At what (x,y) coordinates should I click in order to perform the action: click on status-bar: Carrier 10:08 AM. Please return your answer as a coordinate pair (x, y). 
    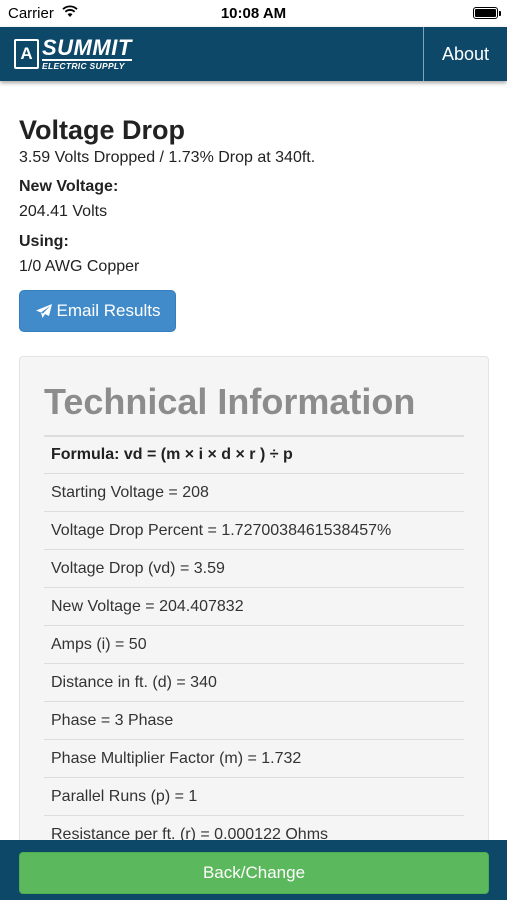
    Looking at the image, I should click on (253, 13).